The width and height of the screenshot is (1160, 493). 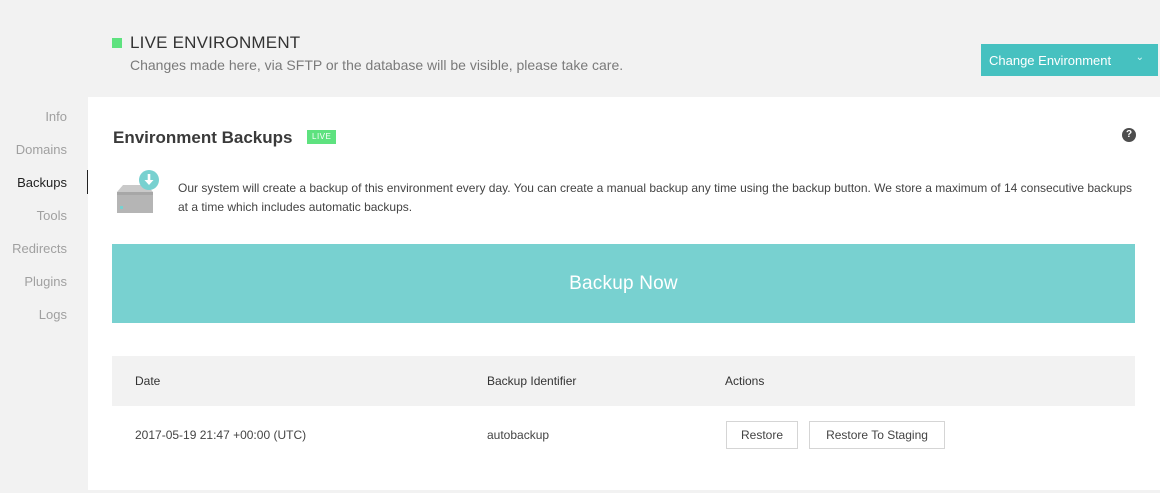 I want to click on sidebar-item-label: Domains, so click(x=41, y=149).